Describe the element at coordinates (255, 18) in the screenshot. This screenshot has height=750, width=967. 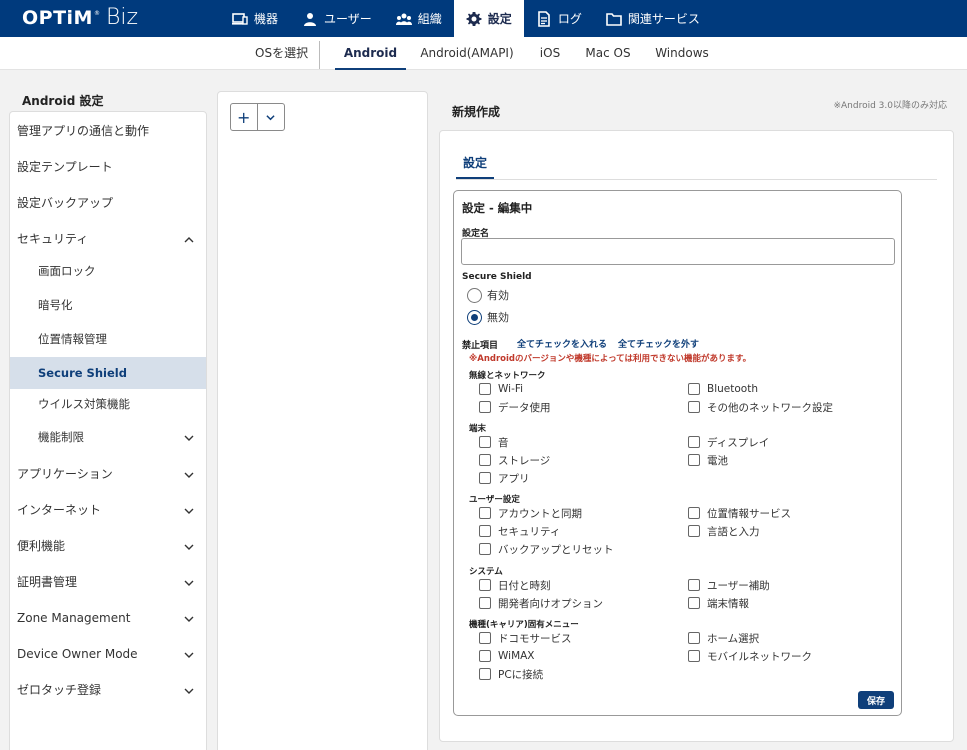
I see `nav-devices: 機器` at that location.